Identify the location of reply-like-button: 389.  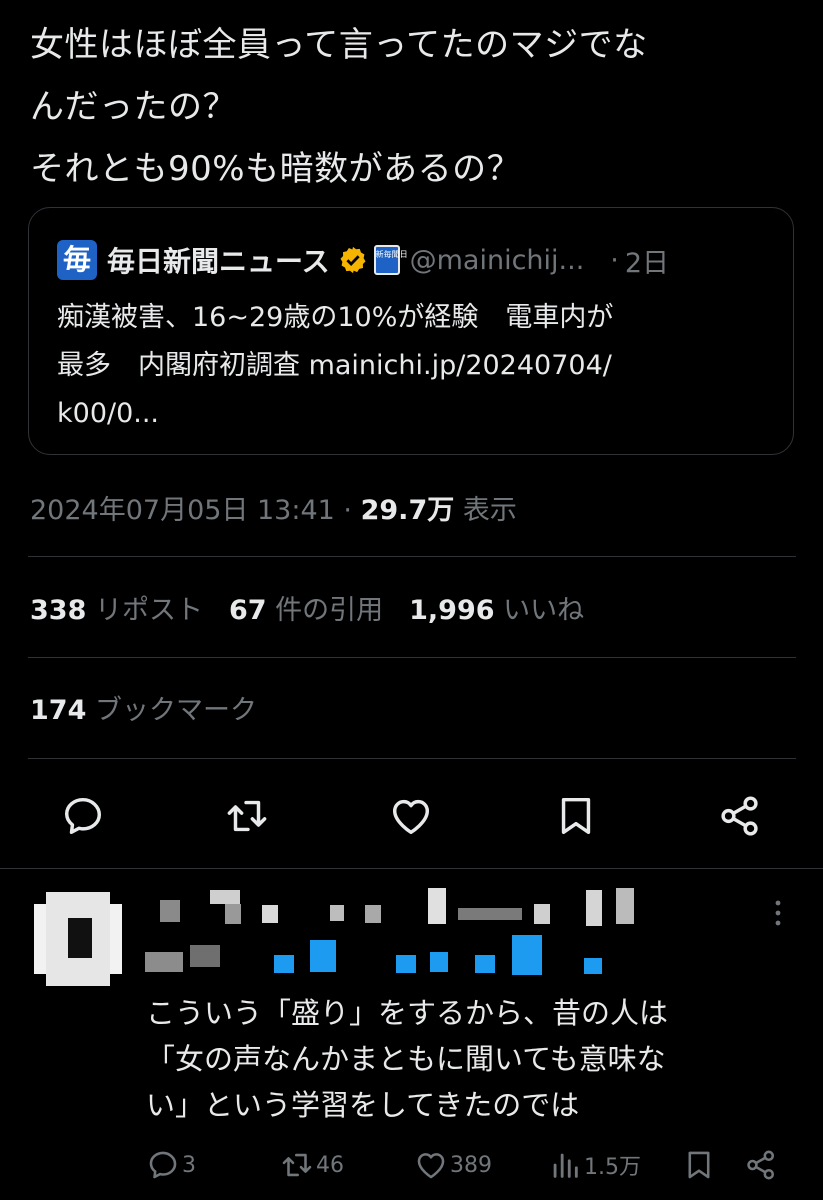
(453, 1165).